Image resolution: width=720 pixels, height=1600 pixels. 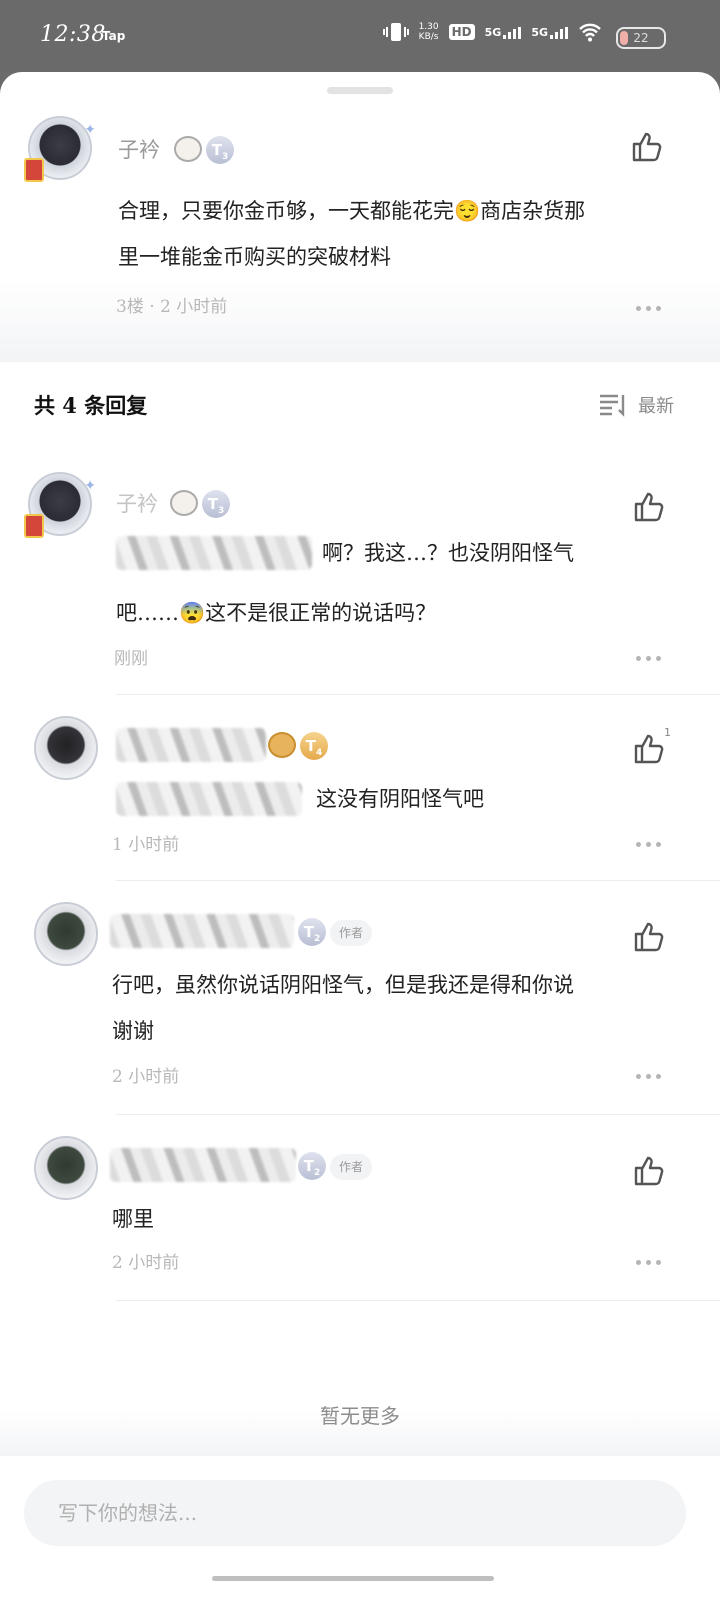 What do you see at coordinates (360, 1416) in the screenshot?
I see `no-more-label: 暂无更多` at bounding box center [360, 1416].